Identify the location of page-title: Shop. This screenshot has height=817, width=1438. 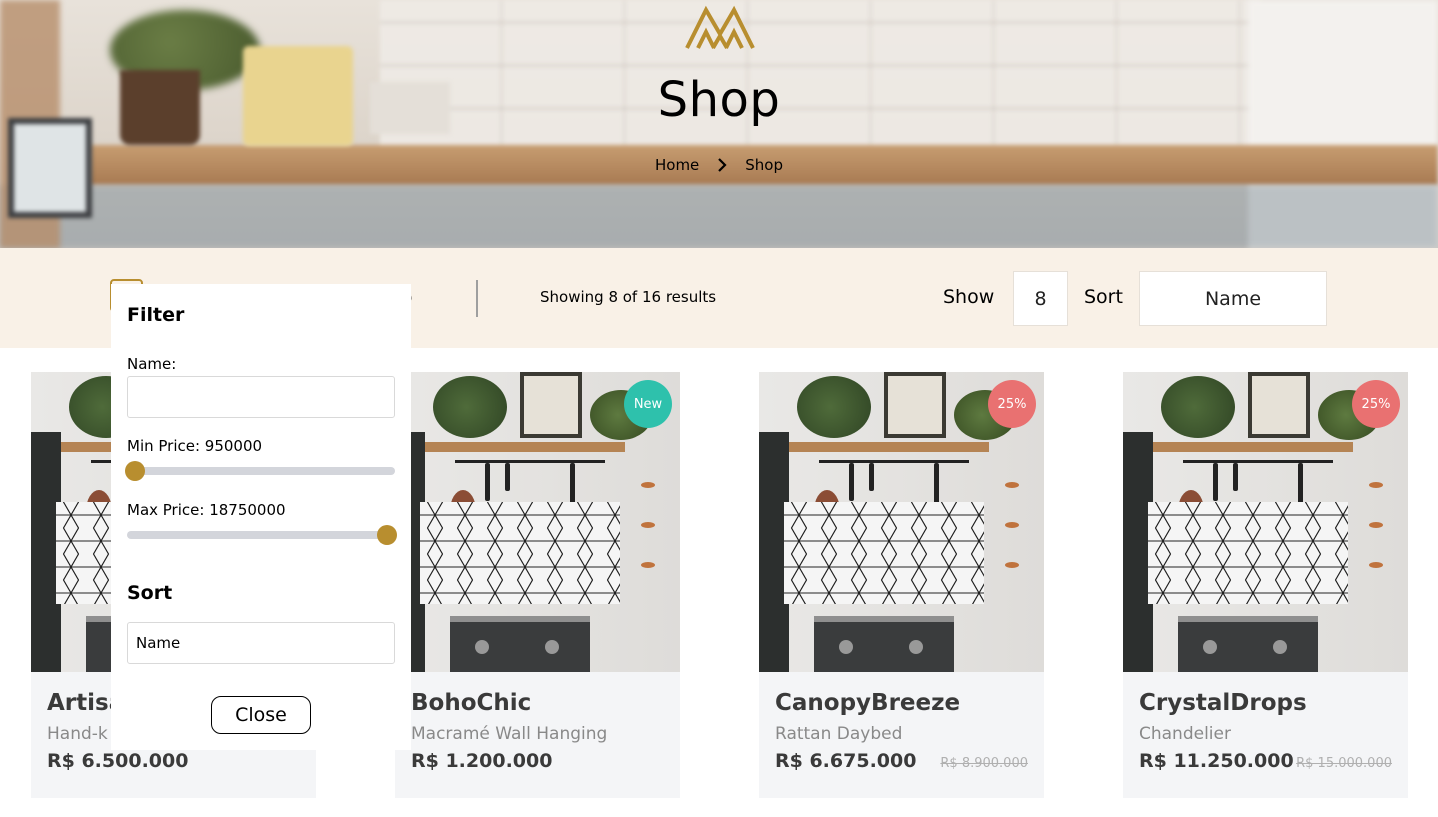
(719, 100).